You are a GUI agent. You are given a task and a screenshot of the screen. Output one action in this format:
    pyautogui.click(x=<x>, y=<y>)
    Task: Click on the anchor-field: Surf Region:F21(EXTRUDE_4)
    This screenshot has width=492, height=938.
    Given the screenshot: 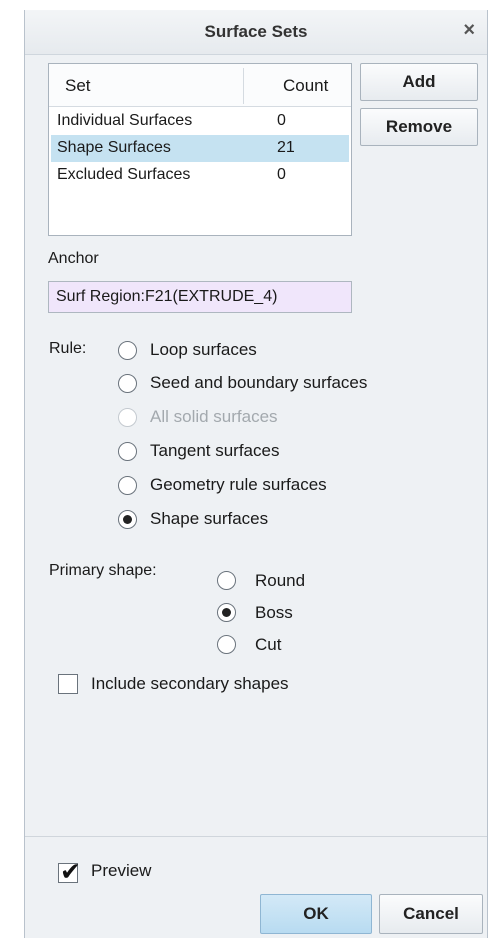 What is the action you would take?
    pyautogui.click(x=200, y=297)
    